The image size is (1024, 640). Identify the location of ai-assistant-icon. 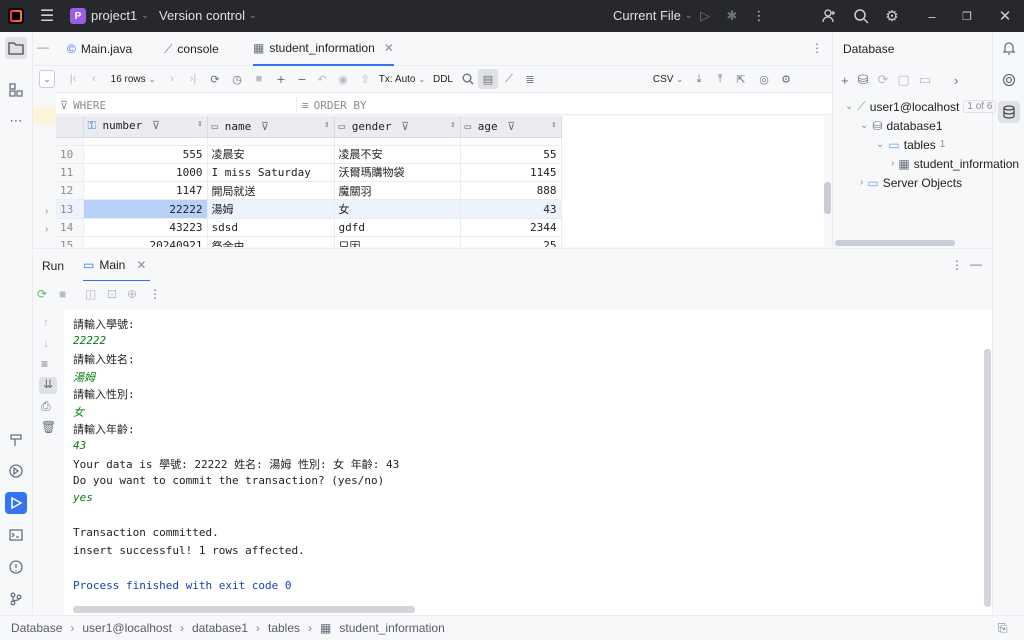
(1009, 80).